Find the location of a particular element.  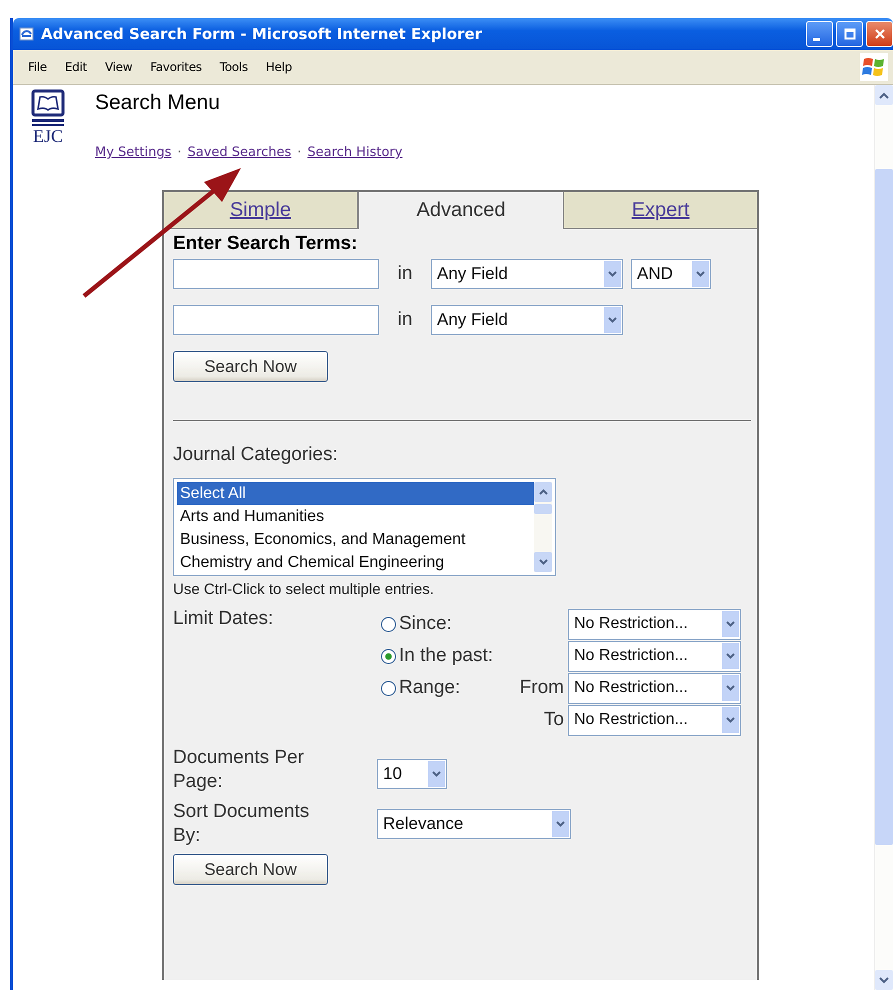

dropdown: 10 is located at coordinates (412, 774).